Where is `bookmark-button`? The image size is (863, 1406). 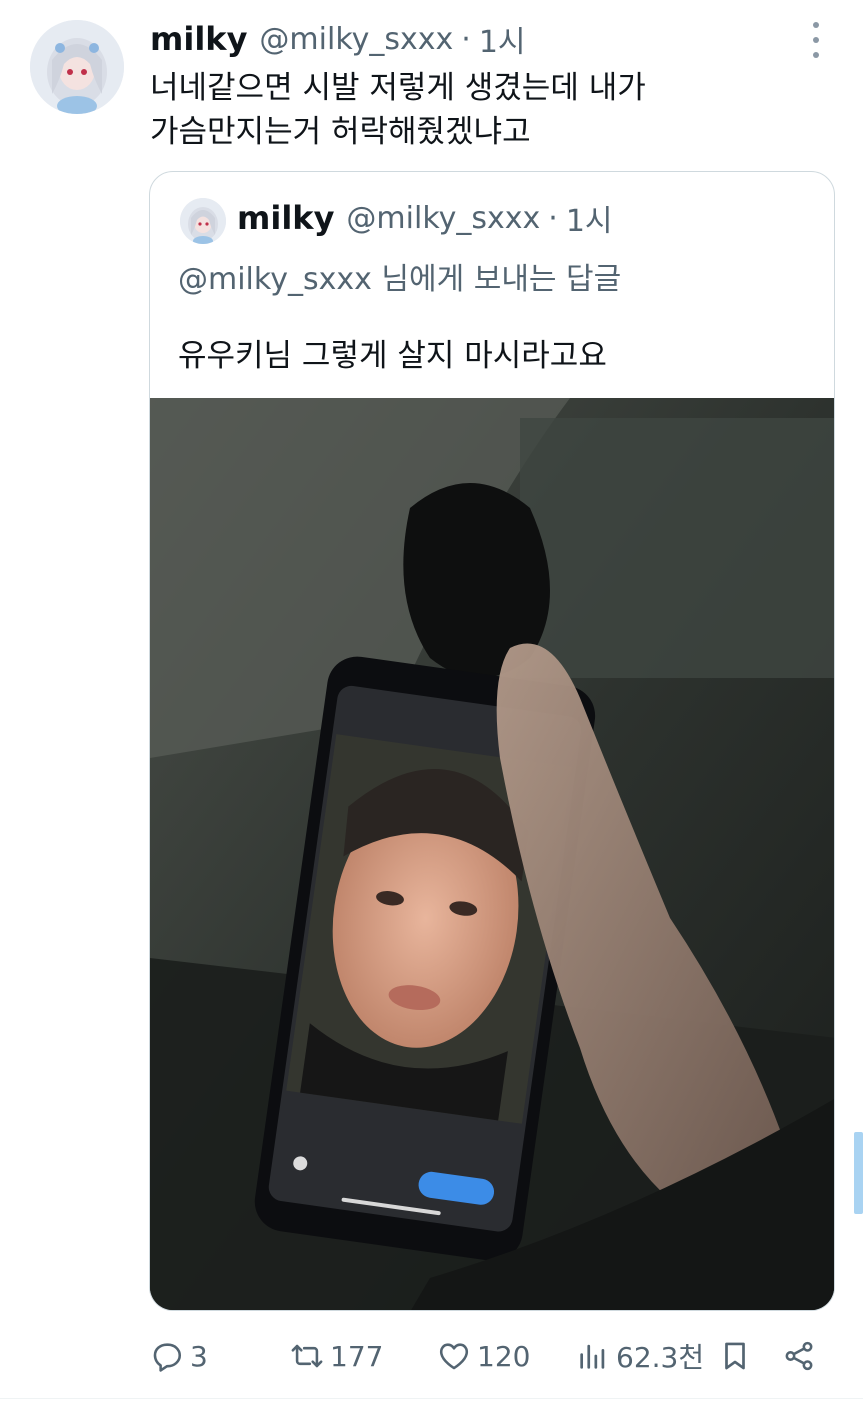 bookmark-button is located at coordinates (735, 1356).